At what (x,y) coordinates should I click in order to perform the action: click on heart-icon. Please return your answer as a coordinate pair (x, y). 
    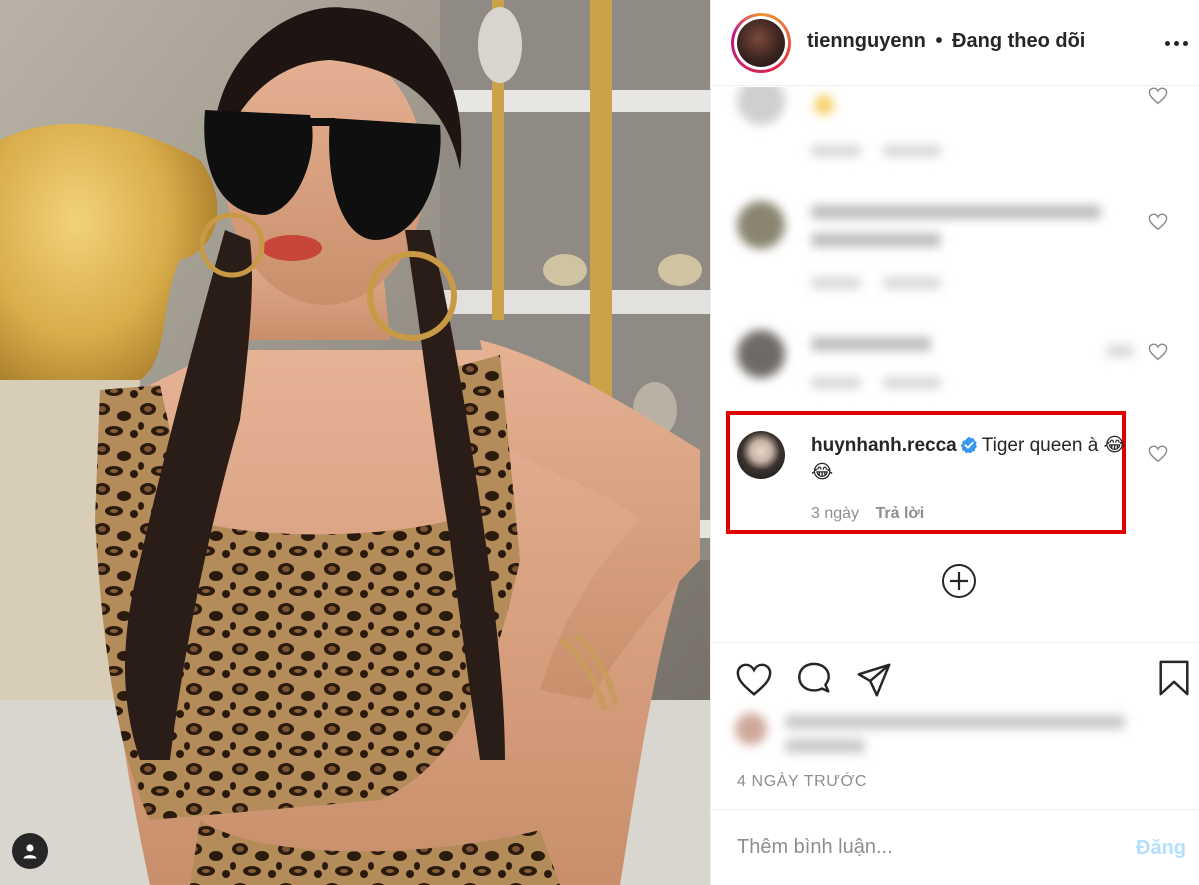
    Looking at the image, I should click on (754, 680).